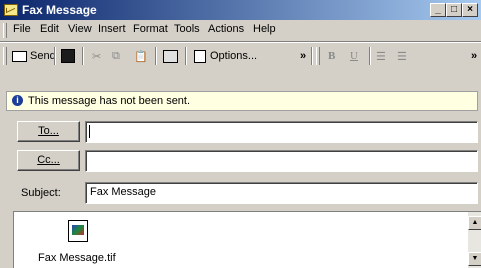  What do you see at coordinates (240, 10) in the screenshot?
I see `title-bar: Fax Message _ □ ×` at bounding box center [240, 10].